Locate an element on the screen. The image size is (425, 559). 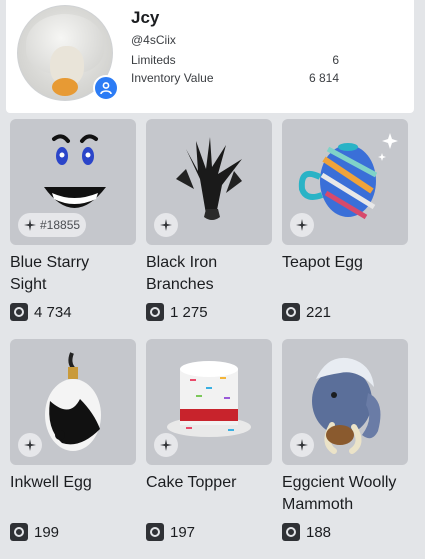
item-name-line2: Branches is located at coordinates (180, 285).